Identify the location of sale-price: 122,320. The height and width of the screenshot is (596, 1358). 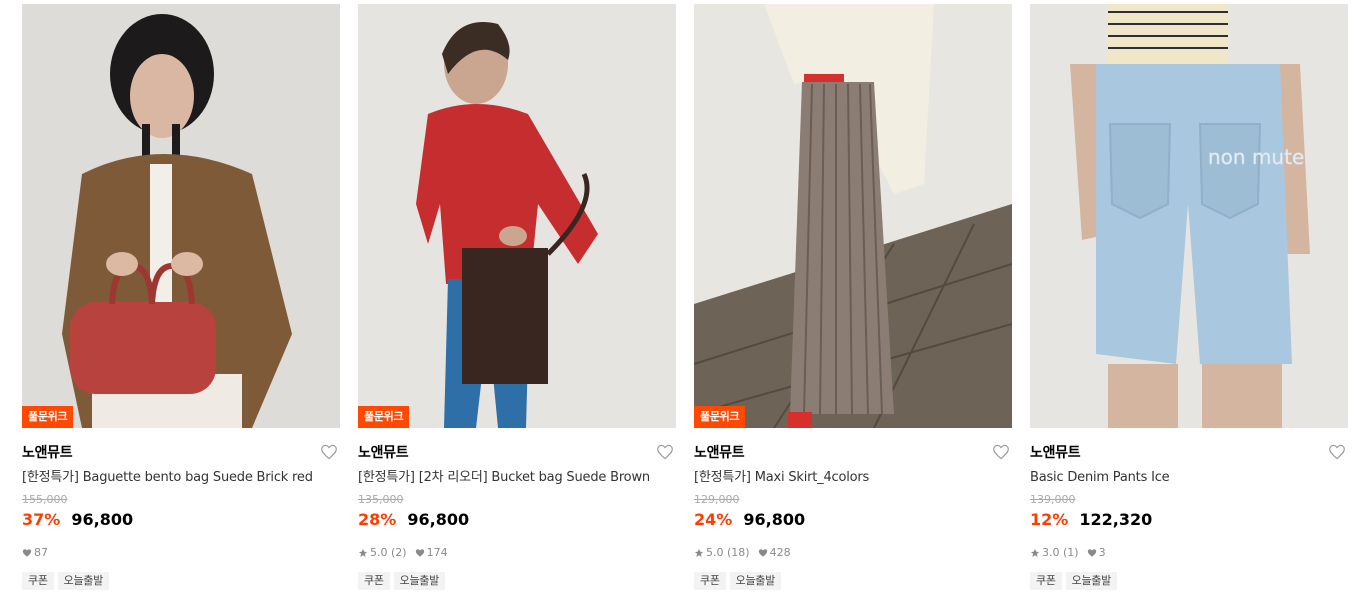
(1116, 519).